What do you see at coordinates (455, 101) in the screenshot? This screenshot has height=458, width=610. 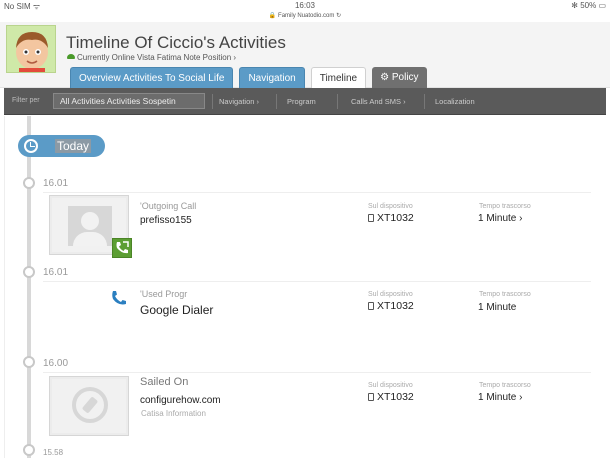 I see `filter-localization: Localization` at bounding box center [455, 101].